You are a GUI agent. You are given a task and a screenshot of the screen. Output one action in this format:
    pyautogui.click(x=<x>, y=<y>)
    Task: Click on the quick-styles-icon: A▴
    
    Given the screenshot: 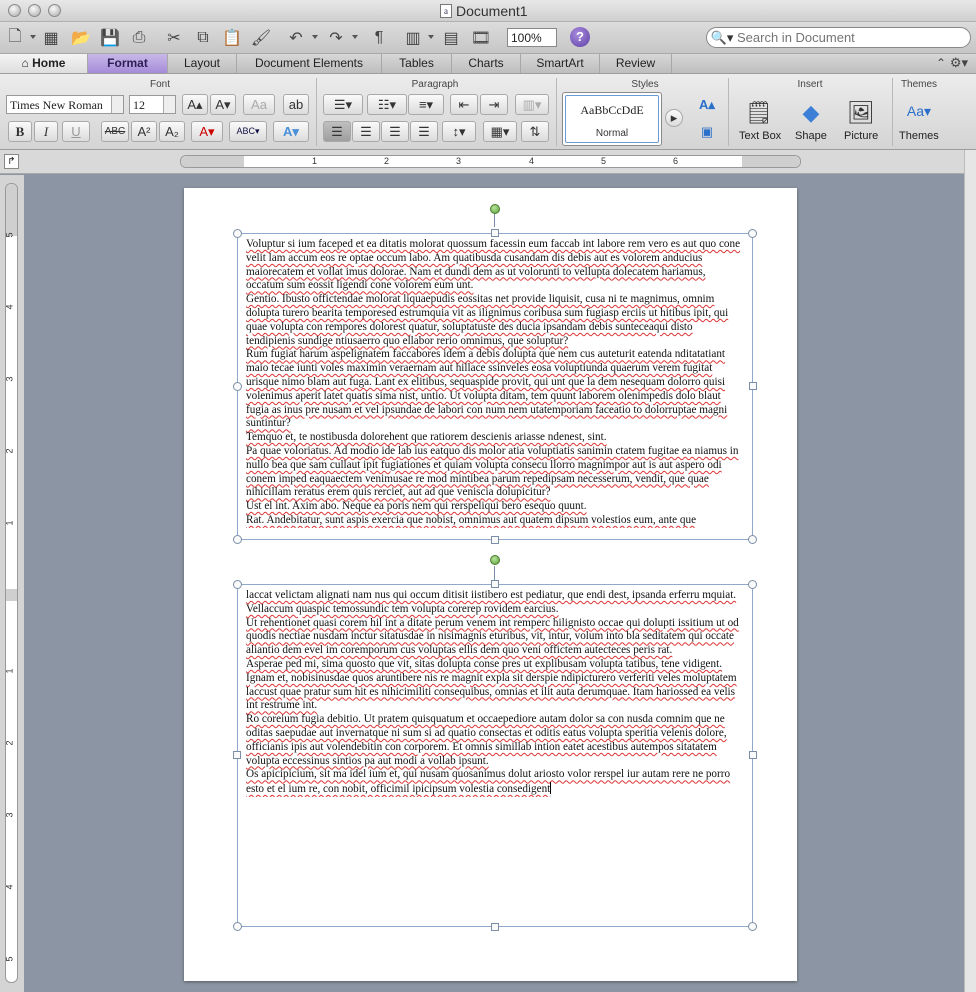 What is the action you would take?
    pyautogui.click(x=707, y=104)
    